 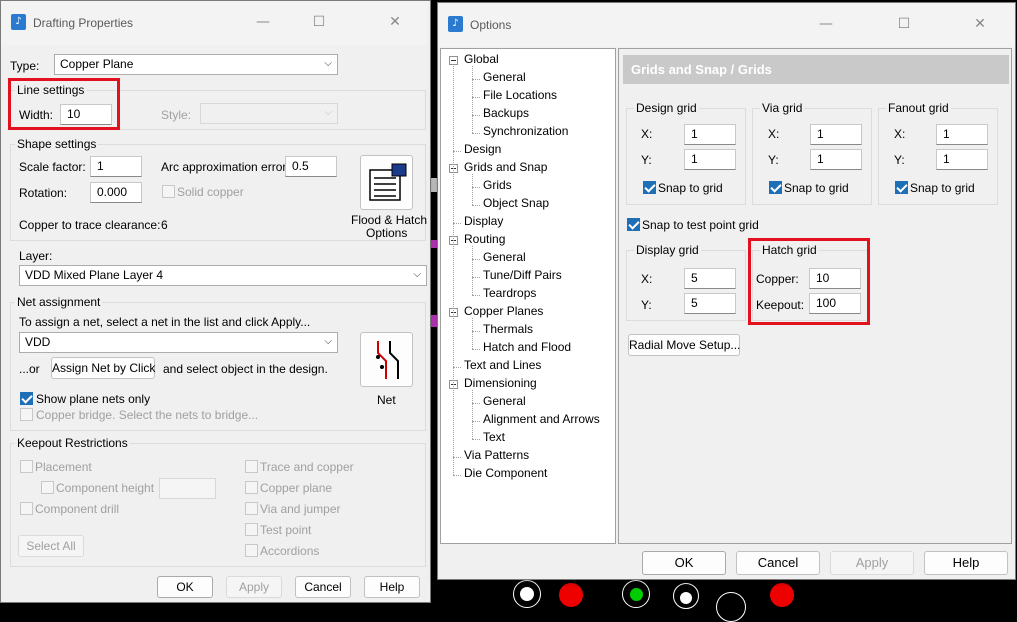 What do you see at coordinates (311, 166) in the screenshot?
I see `arc-error-input: 0.5` at bounding box center [311, 166].